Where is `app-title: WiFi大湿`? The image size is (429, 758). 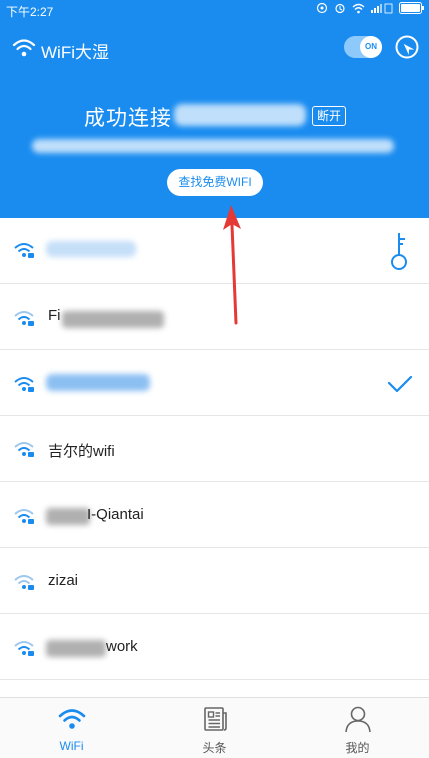 app-title: WiFi大湿 is located at coordinates (75, 52).